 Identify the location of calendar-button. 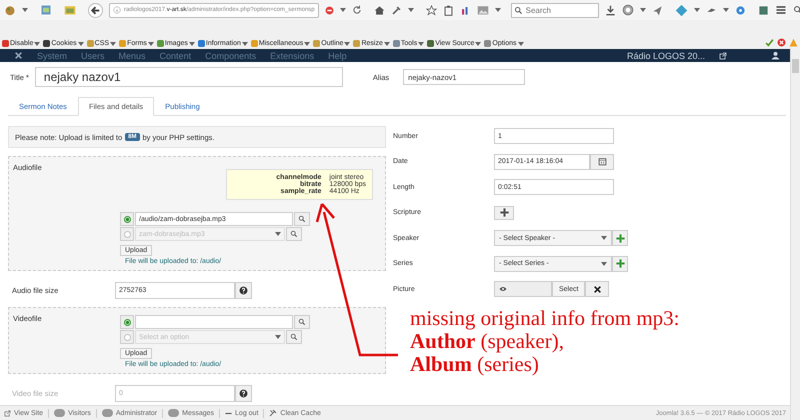
(602, 162).